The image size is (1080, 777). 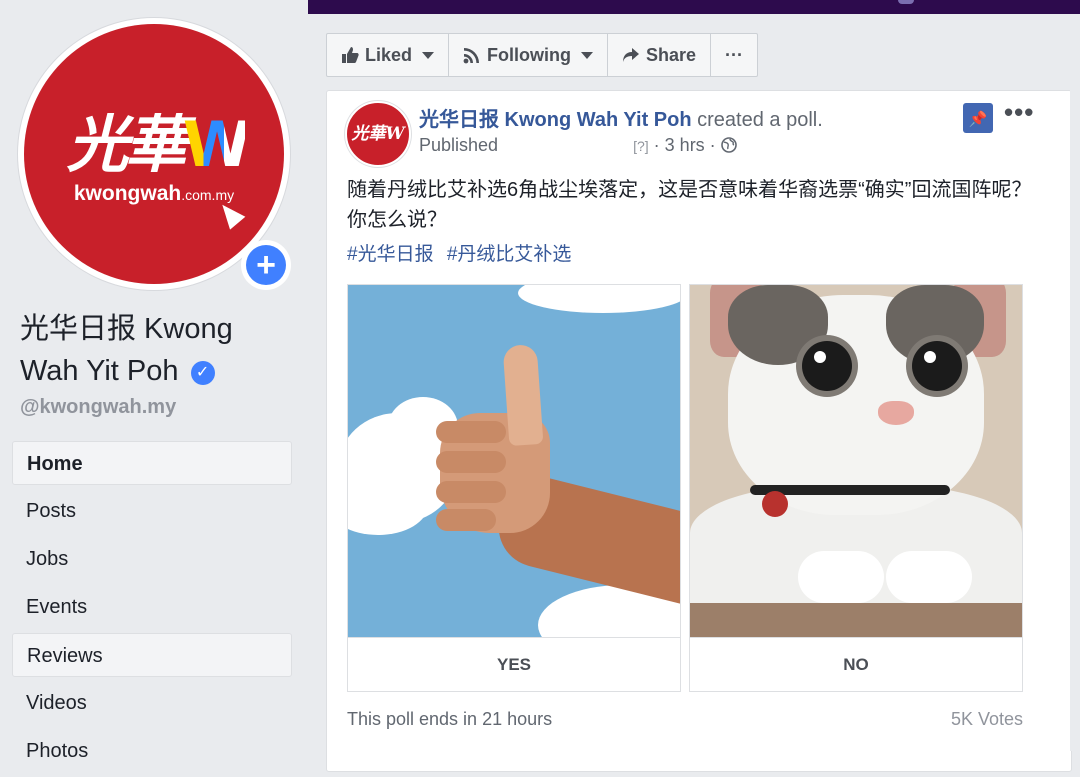 I want to click on thumbs-up-gif, so click(x=514, y=461).